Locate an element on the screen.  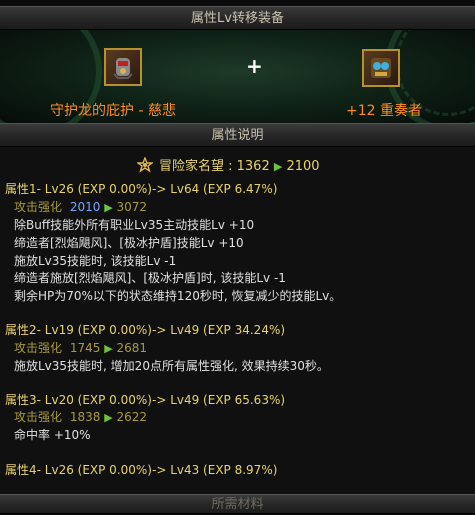
stat-to: 2681 is located at coordinates (132, 348).